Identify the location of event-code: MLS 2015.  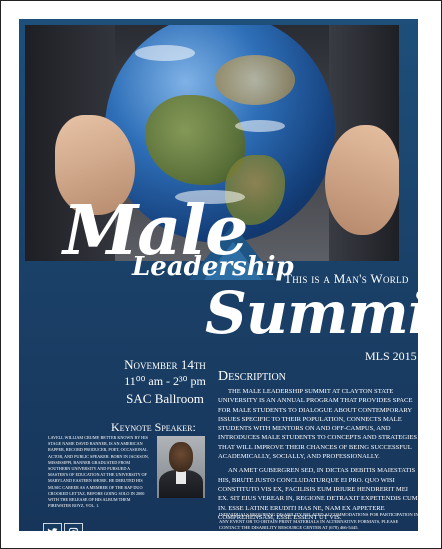
(391, 356).